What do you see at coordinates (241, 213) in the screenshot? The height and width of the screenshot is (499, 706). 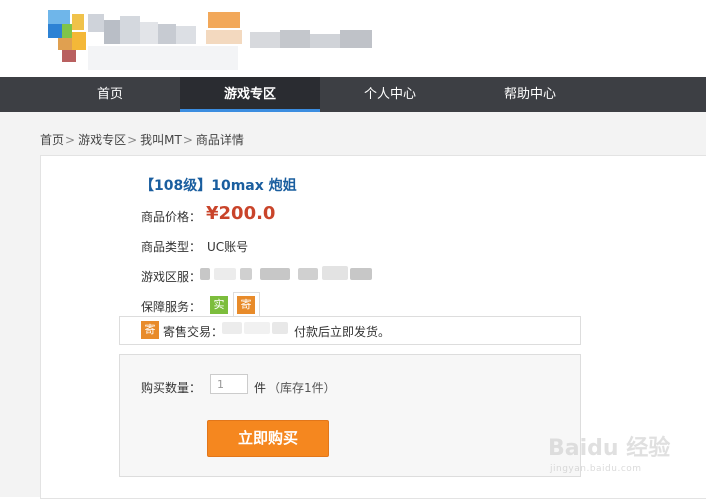 I see `product-price: ¥200.0` at bounding box center [241, 213].